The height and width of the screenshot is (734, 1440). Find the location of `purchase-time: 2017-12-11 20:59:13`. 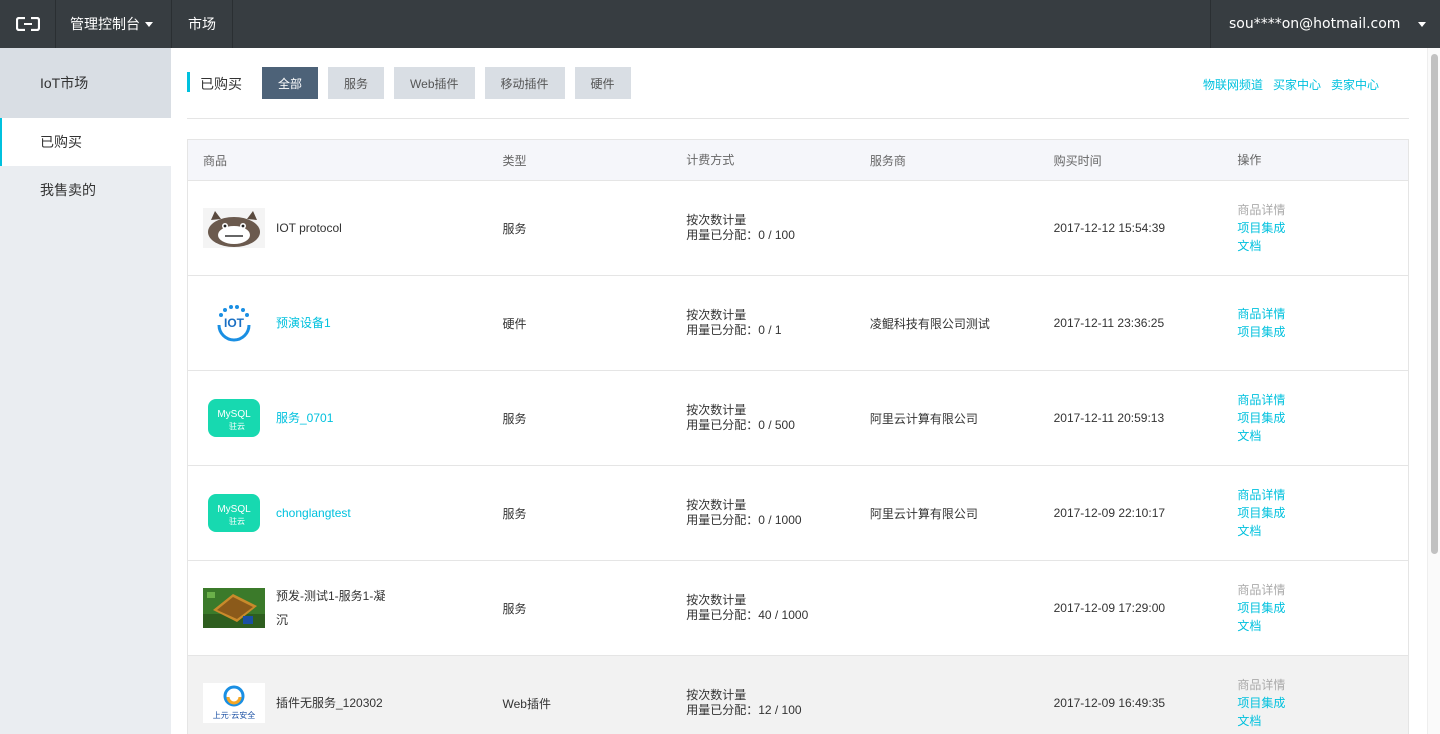

purchase-time: 2017-12-11 20:59:13 is located at coordinates (1109, 418).